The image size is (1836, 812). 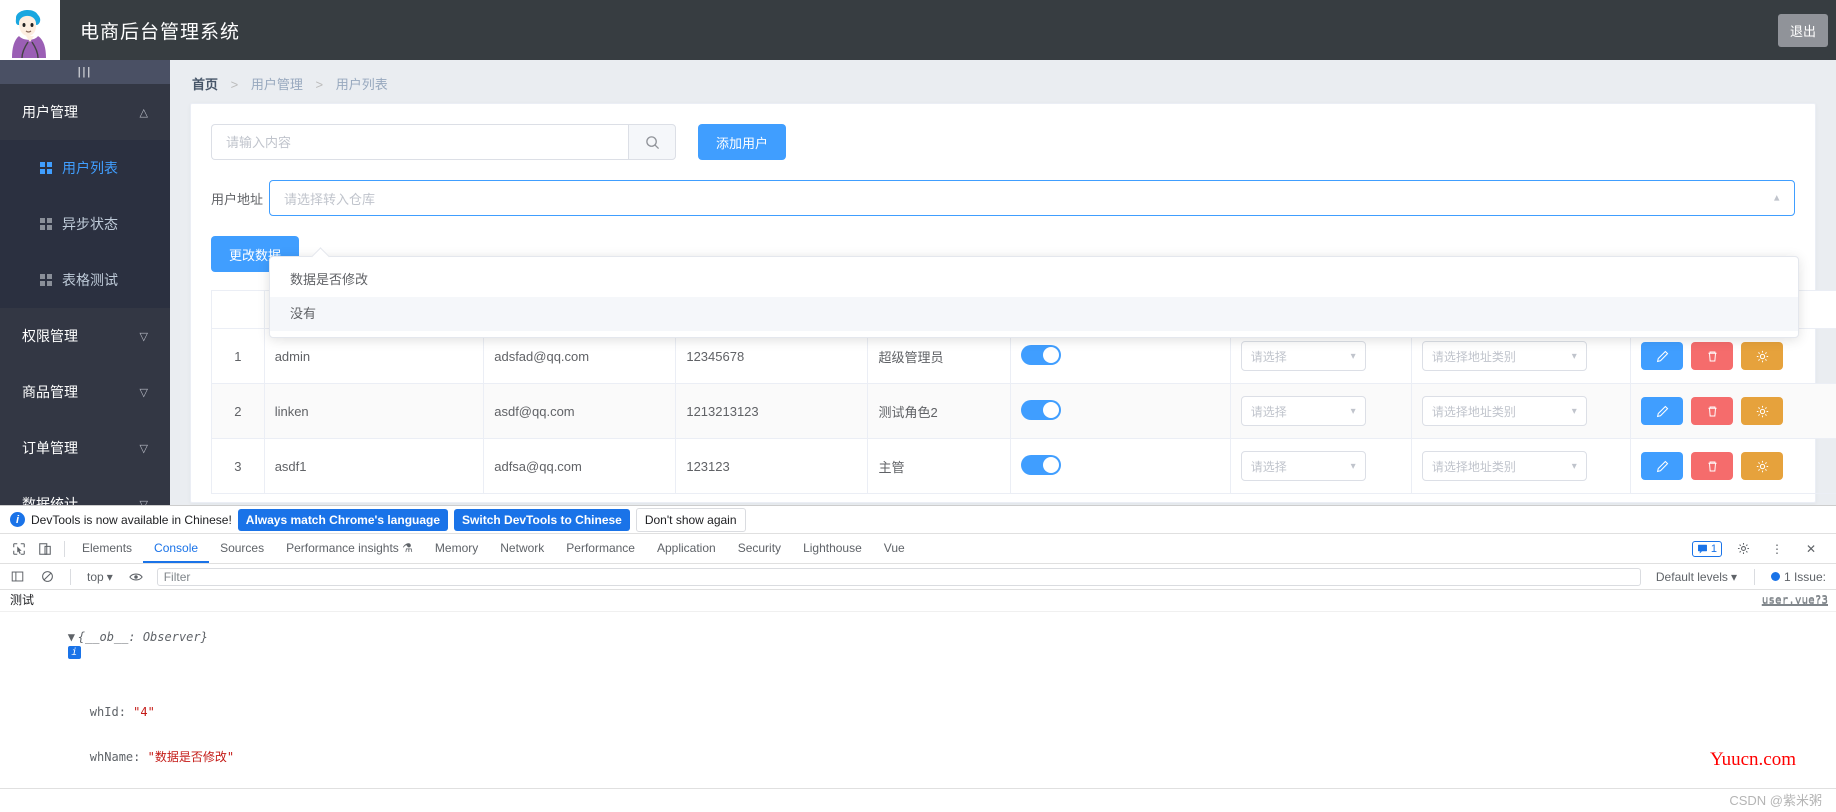 What do you see at coordinates (1804, 576) in the screenshot?
I see `issues-label: 1 Issue:` at bounding box center [1804, 576].